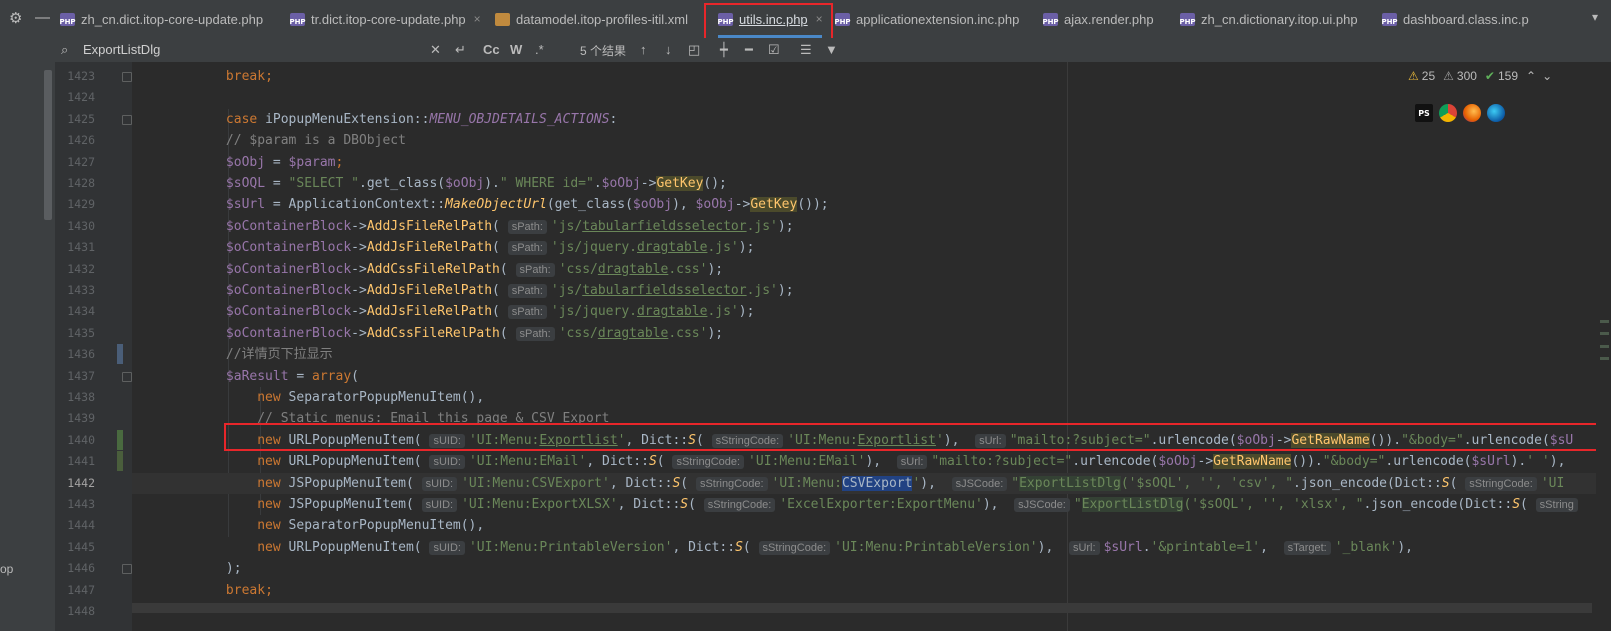 This screenshot has width=1611, height=631. Describe the element at coordinates (81, 97) in the screenshot. I see `line-number: 1424` at that location.